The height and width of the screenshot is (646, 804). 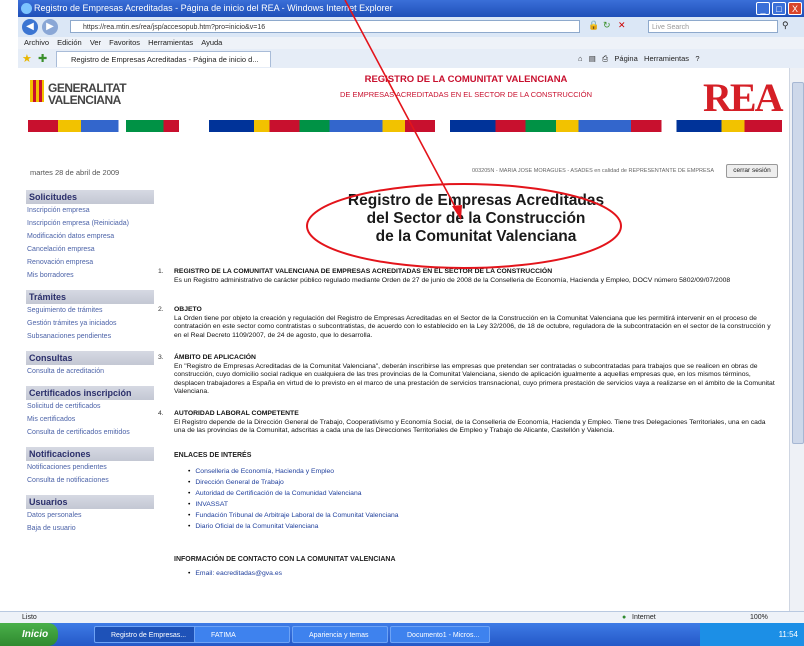 What do you see at coordinates (50, 27) in the screenshot?
I see `forward-icon: ▶` at bounding box center [50, 27].